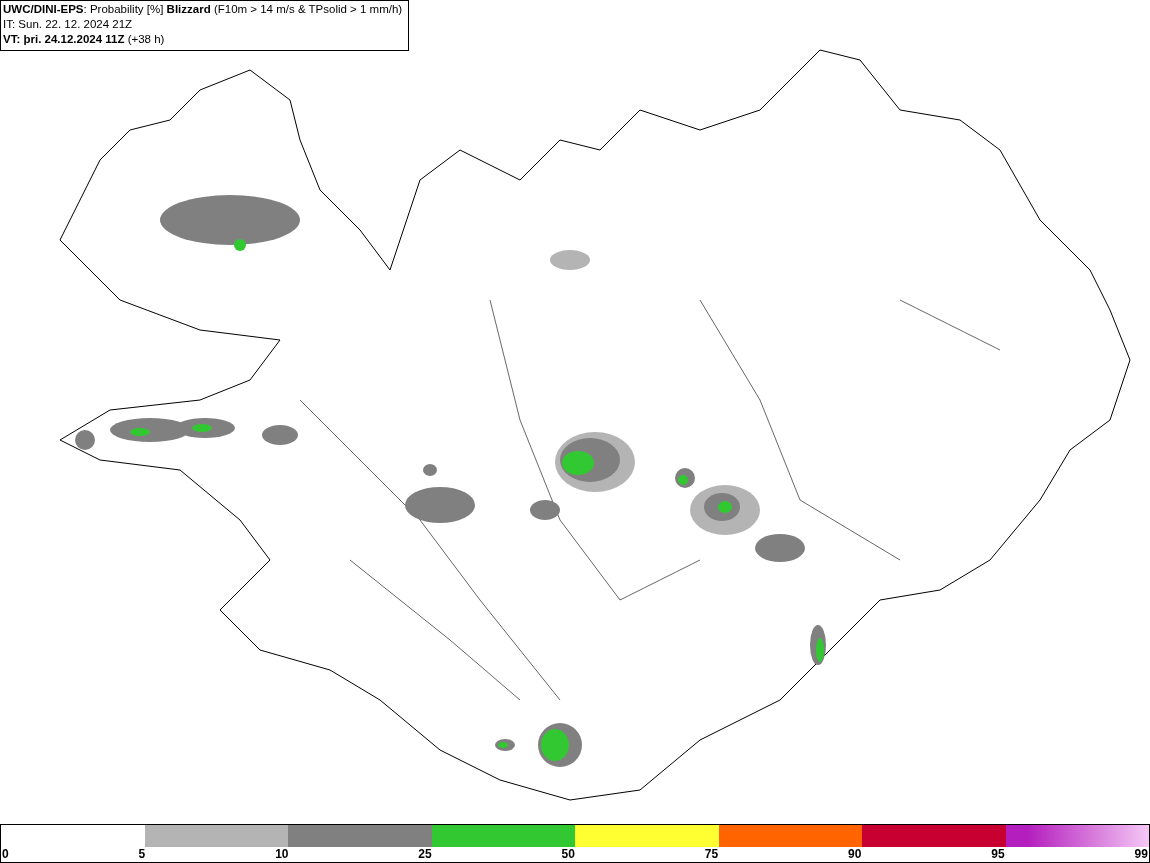  I want to click on title-line: UWC/DINI-EPS: Probability [%] Blizzard (F10m > 14 m/s & TPsolid > 1 mm/h), so click(203, 9).